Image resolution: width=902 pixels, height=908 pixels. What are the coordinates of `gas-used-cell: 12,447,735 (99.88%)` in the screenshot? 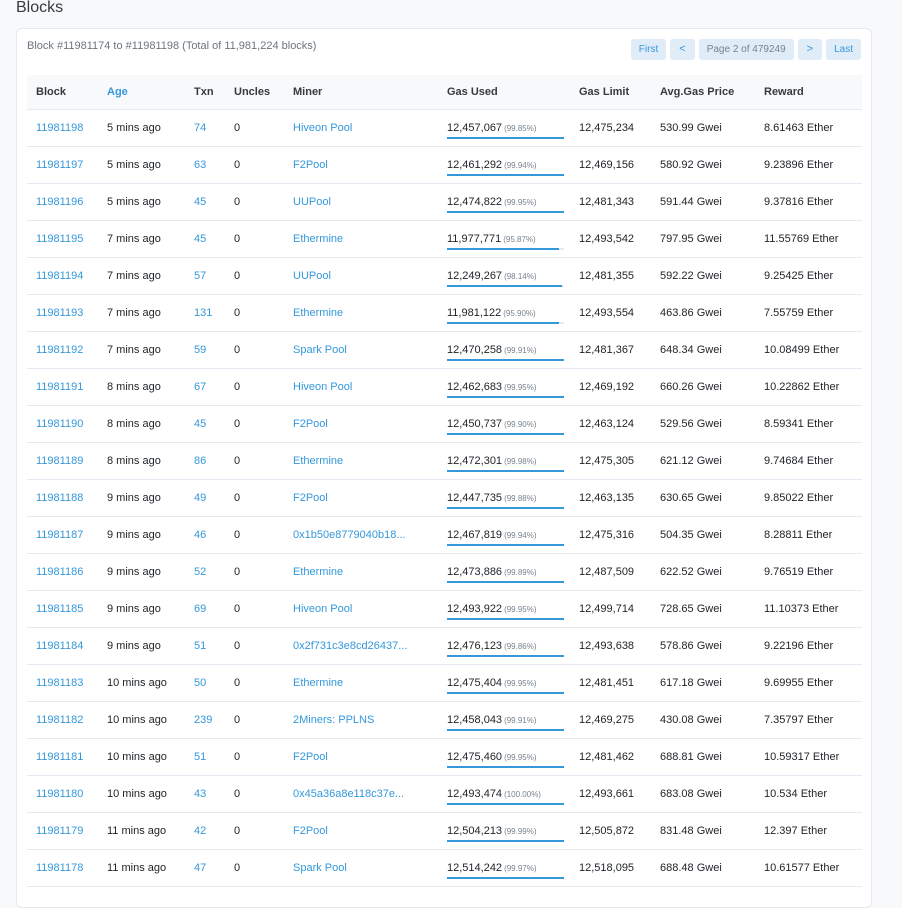 It's located at (504, 498).